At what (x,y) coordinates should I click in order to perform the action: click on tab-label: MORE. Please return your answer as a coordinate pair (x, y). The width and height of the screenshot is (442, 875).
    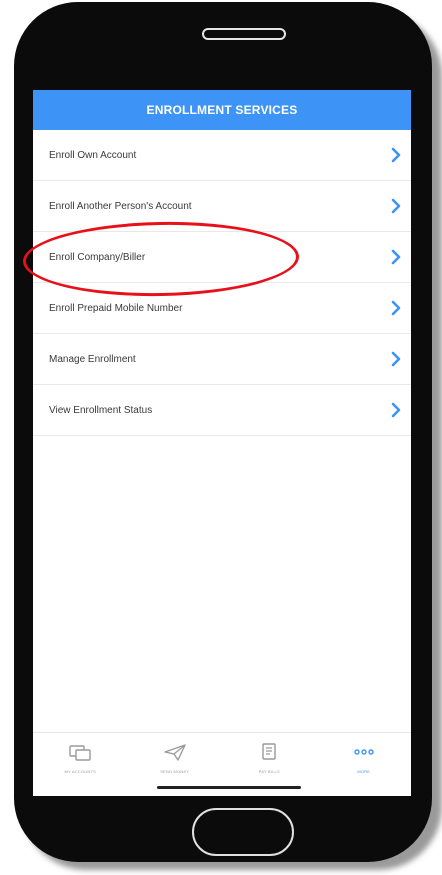
    Looking at the image, I should click on (364, 771).